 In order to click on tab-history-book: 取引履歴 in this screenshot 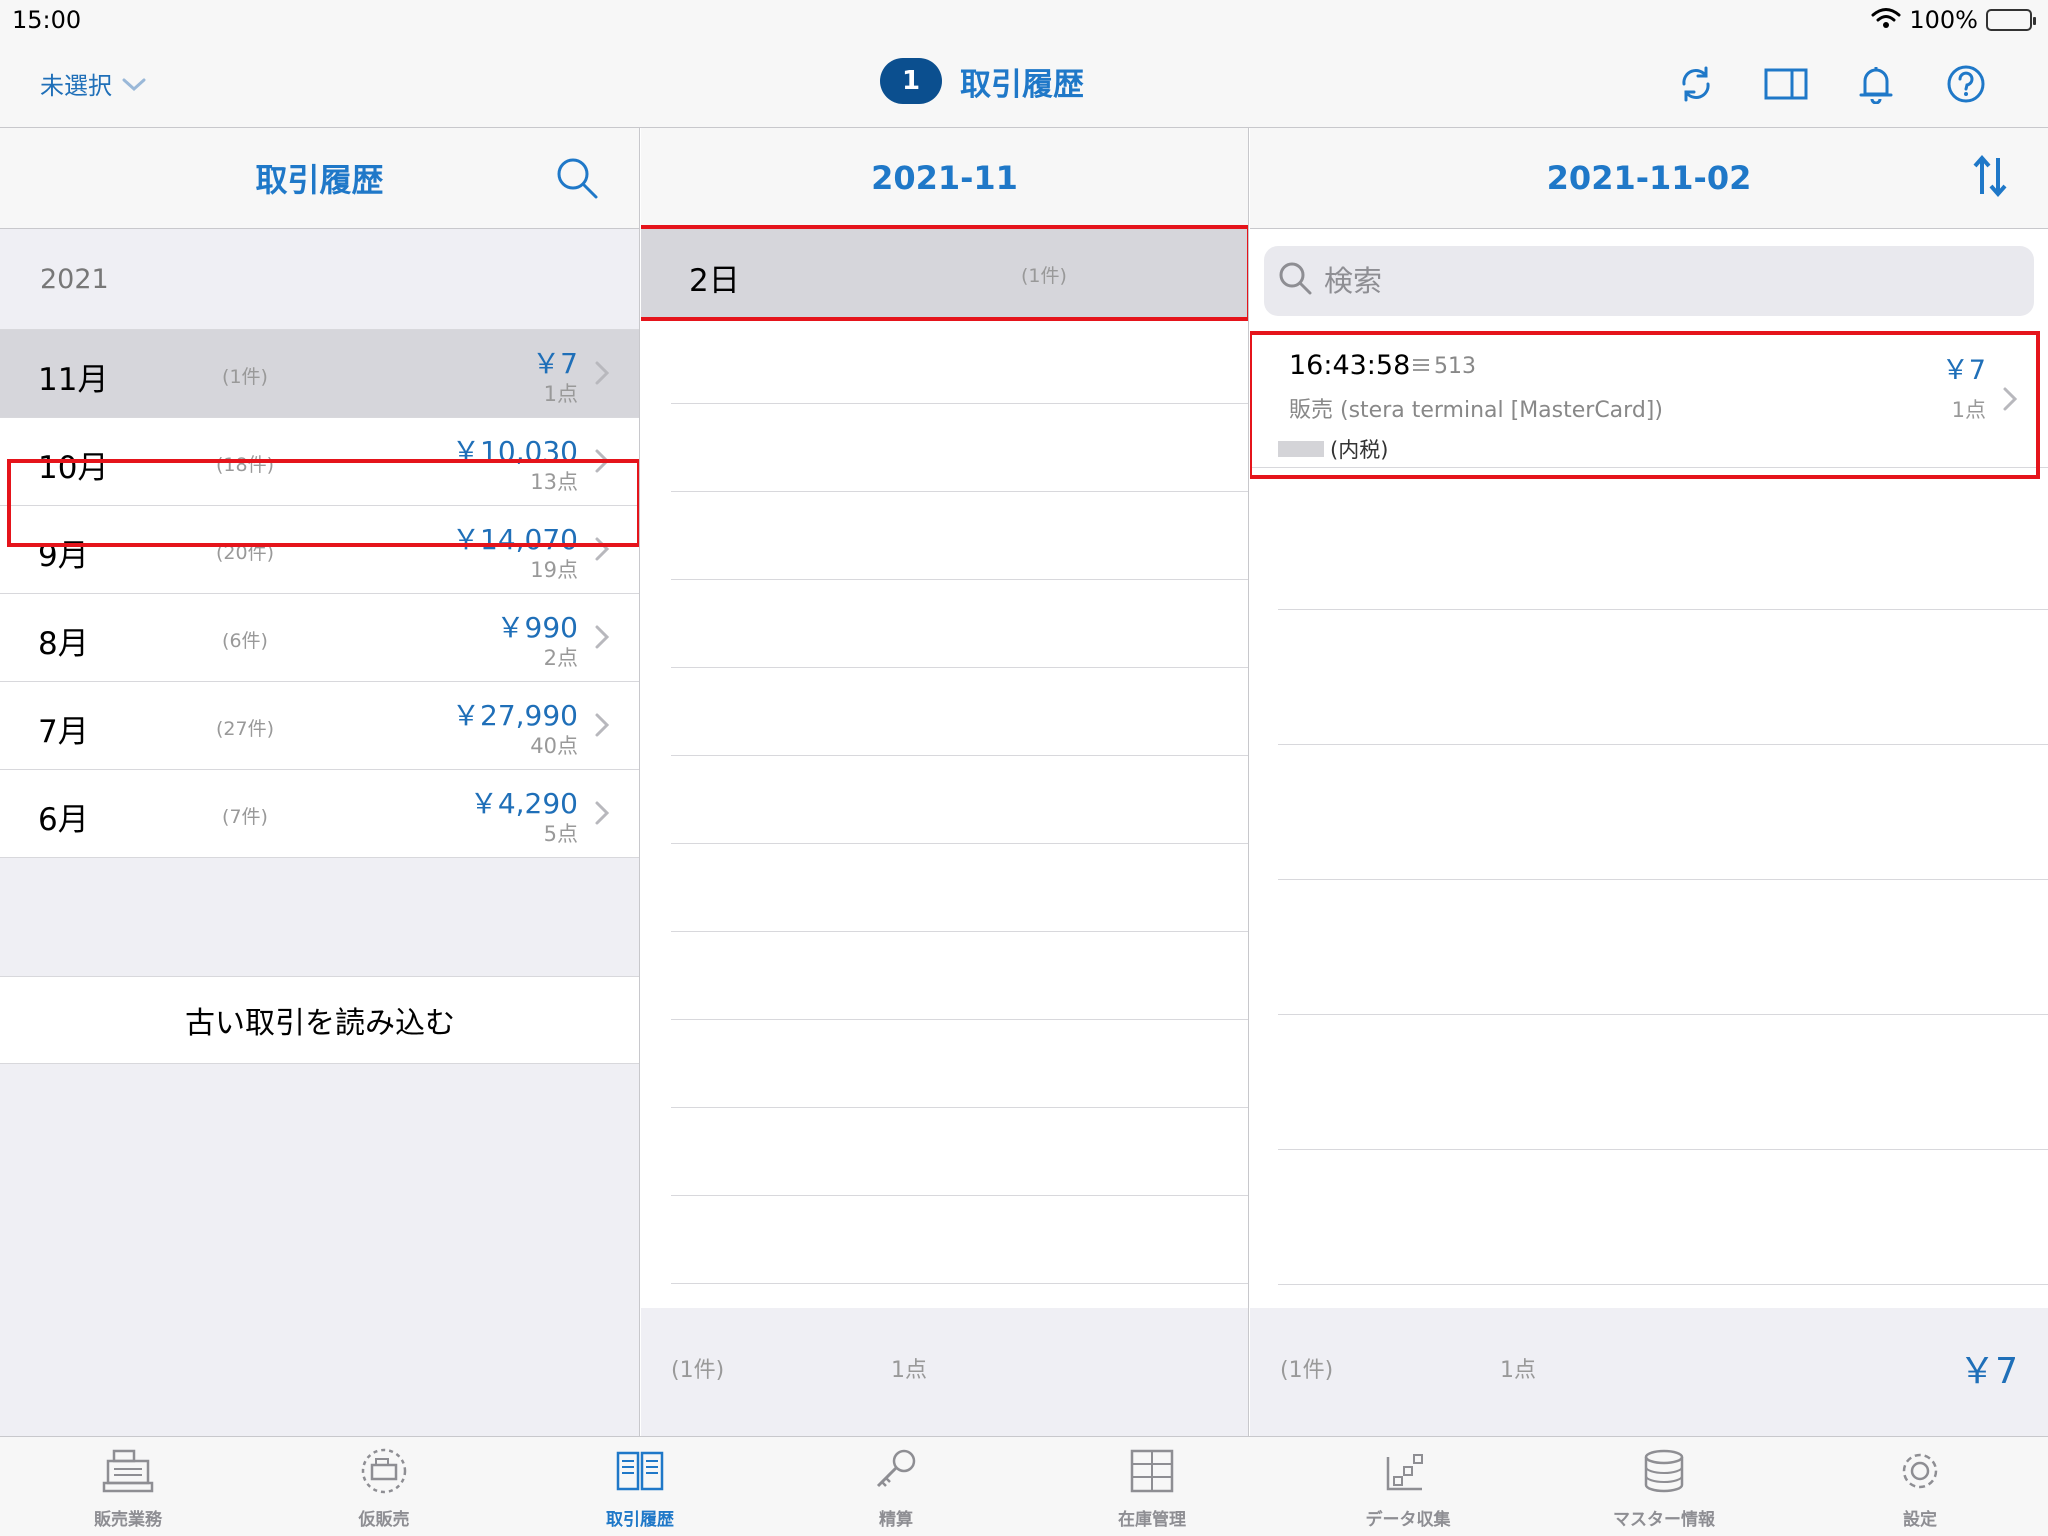, I will do `click(640, 1486)`.